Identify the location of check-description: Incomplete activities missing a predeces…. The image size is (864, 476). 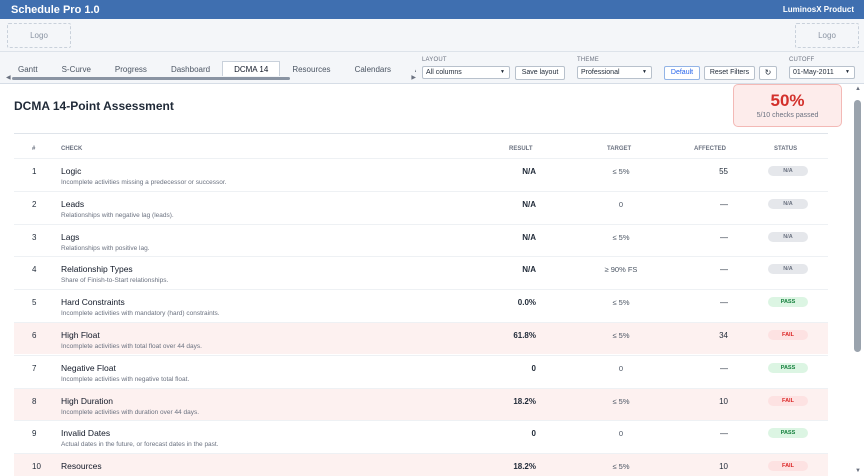
(144, 182).